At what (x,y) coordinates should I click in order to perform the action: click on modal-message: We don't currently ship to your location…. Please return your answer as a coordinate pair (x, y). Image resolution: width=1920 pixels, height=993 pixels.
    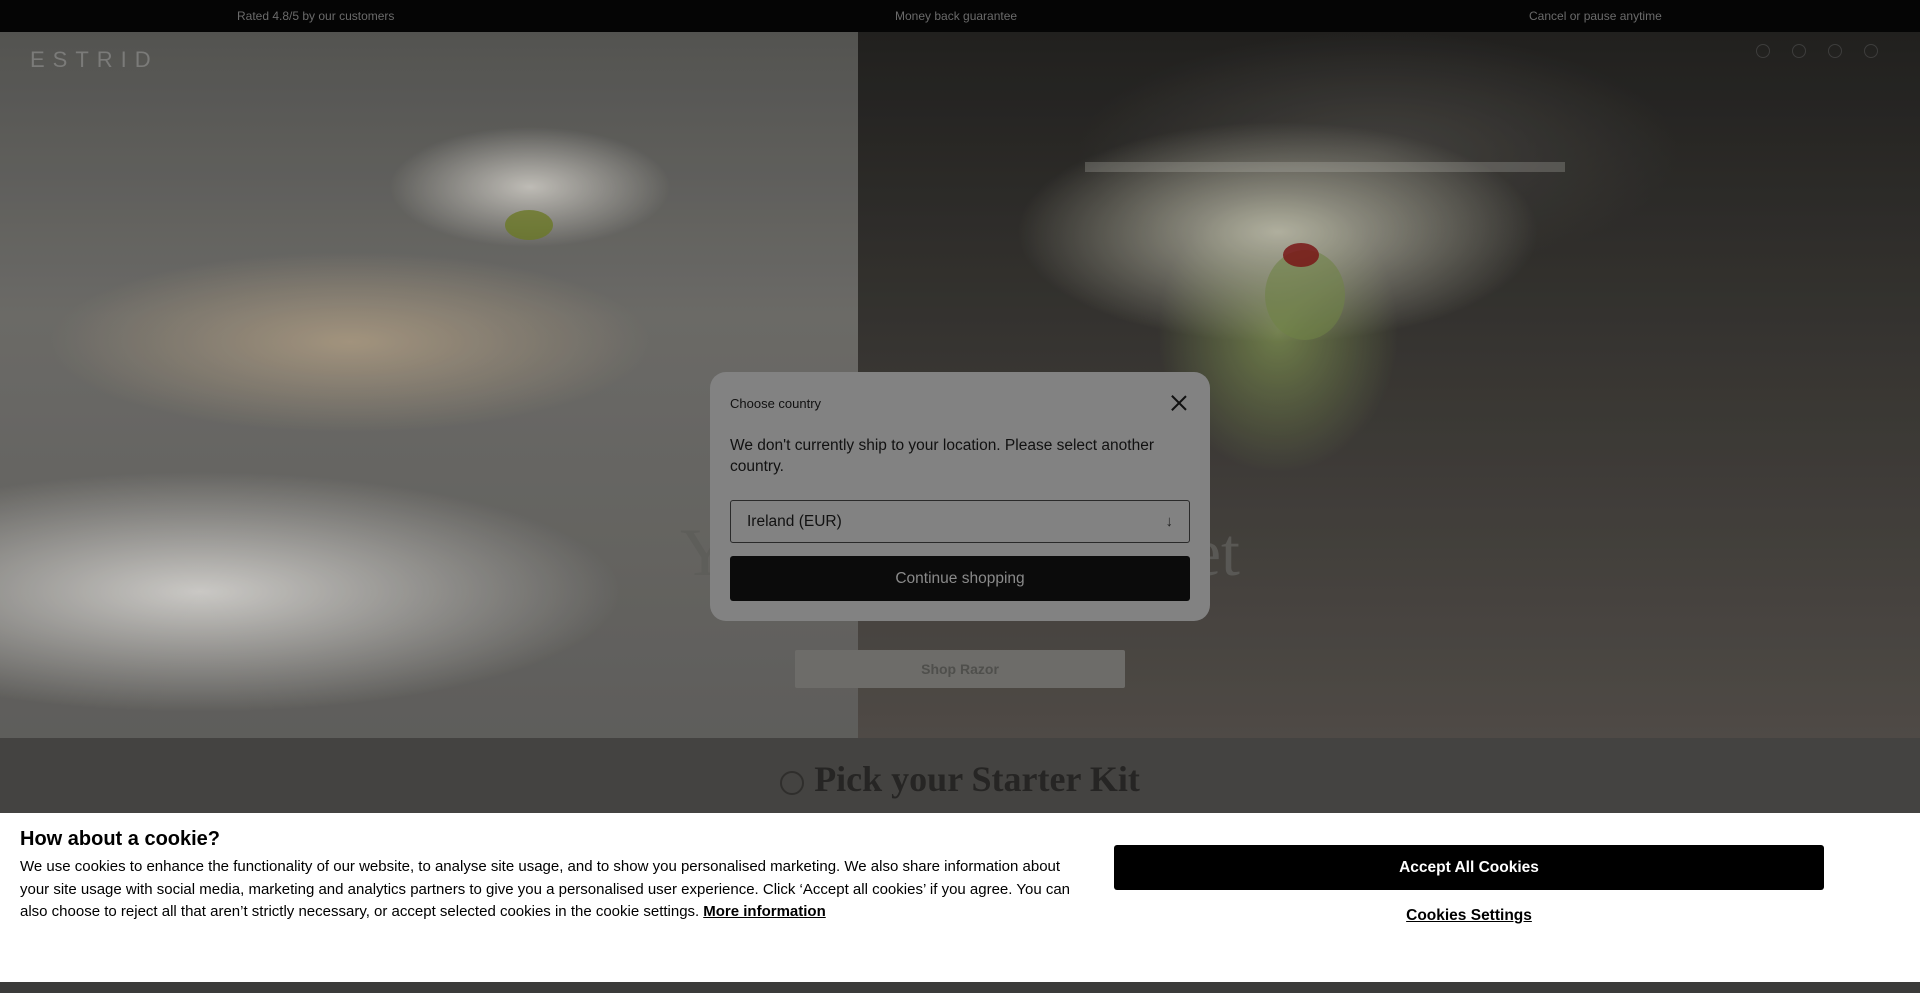
    Looking at the image, I should click on (942, 456).